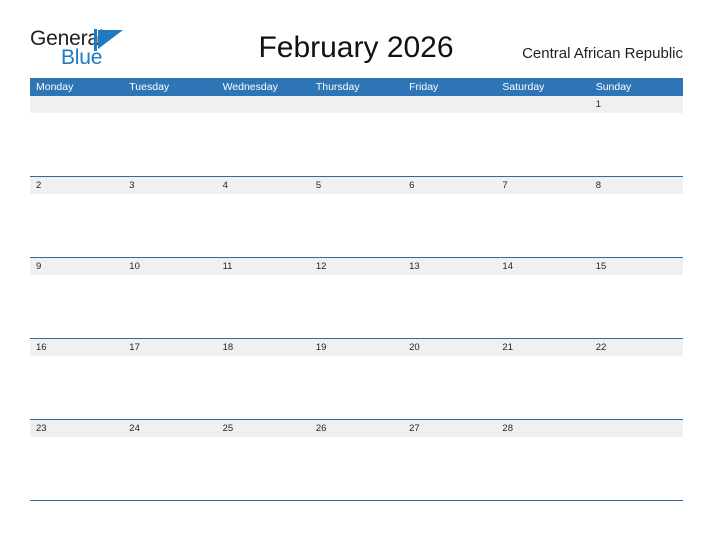  I want to click on day-cell: 21, so click(543, 379).